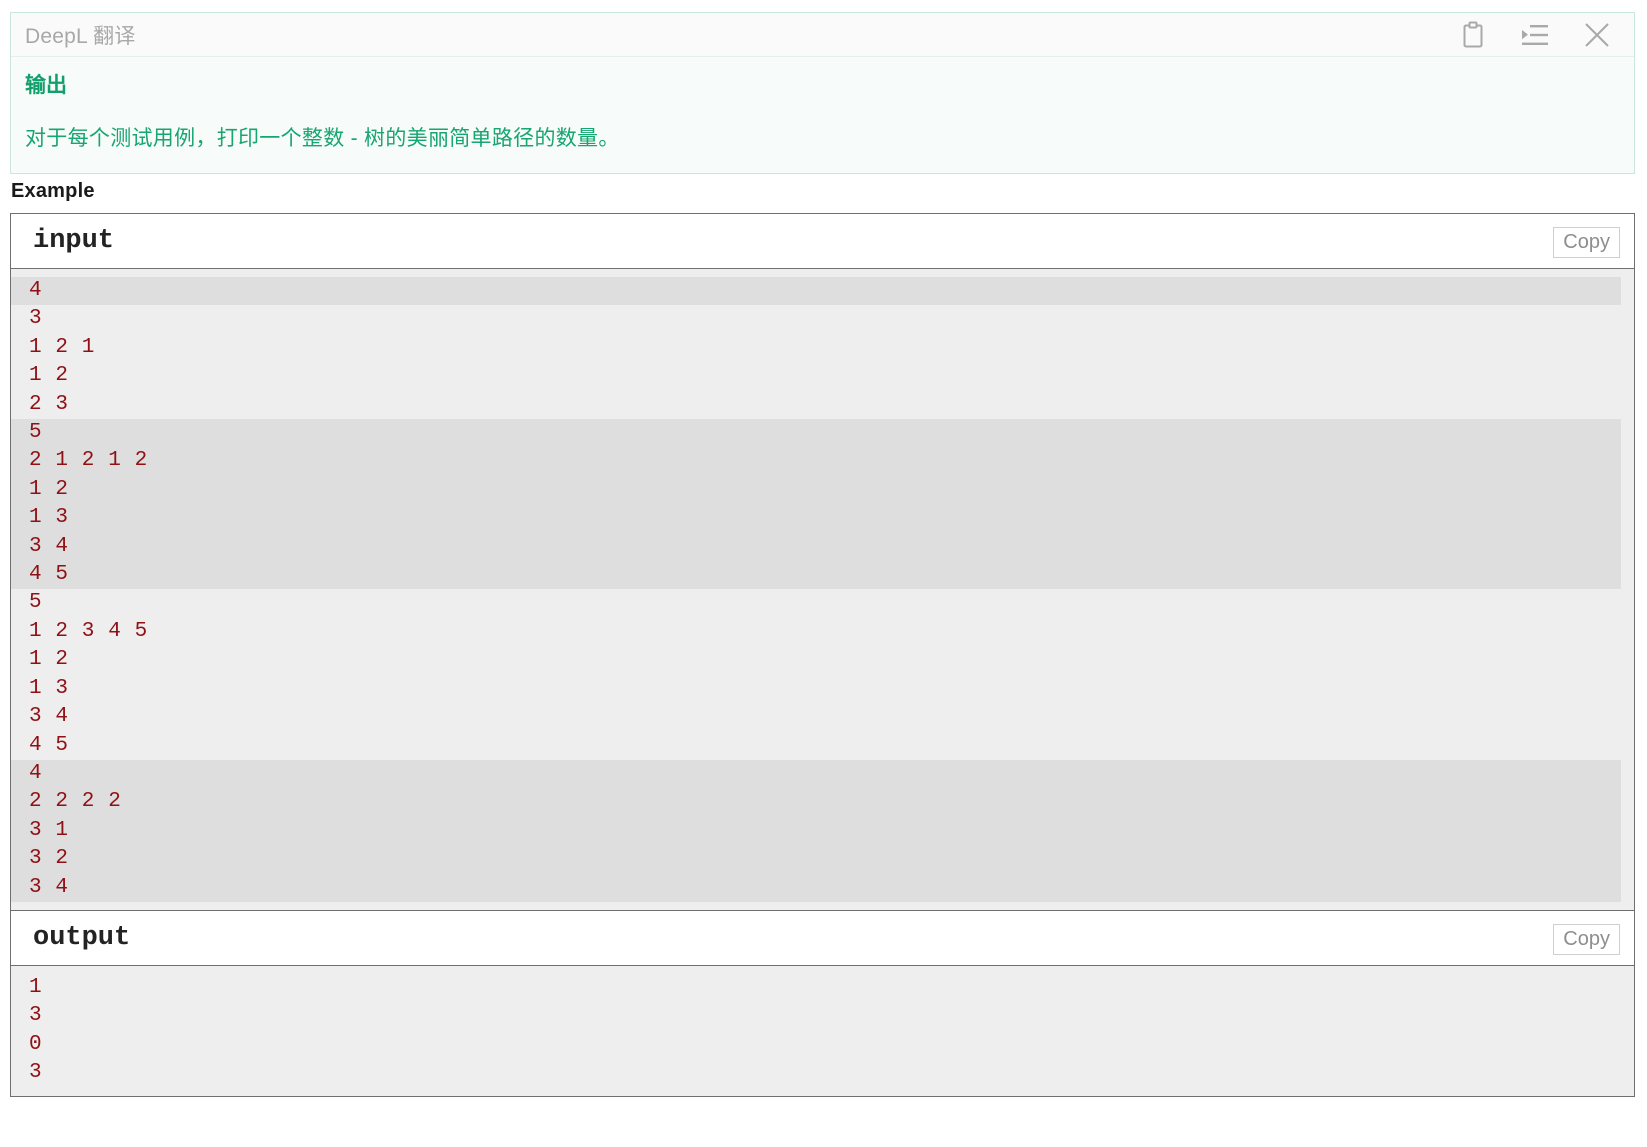  Describe the element at coordinates (88, 461) in the screenshot. I see `code-line: 2 1 2 1 2` at that location.